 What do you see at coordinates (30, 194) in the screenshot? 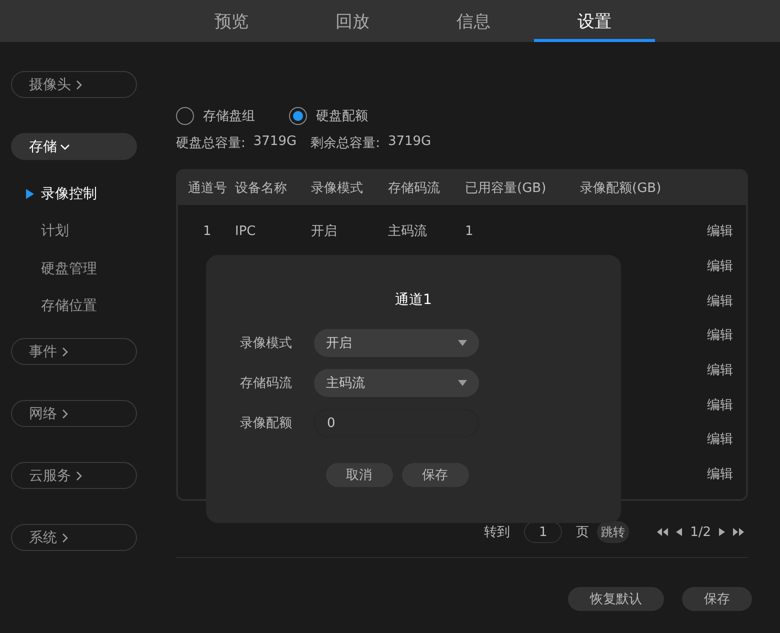
I see `selected-marker-icon` at bounding box center [30, 194].